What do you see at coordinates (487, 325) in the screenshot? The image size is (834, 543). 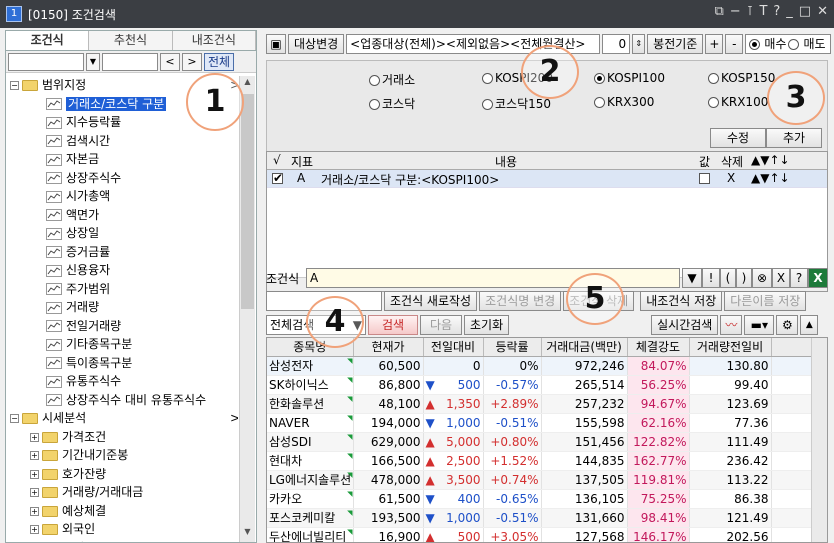 I see `reset-button: 초기화` at bounding box center [487, 325].